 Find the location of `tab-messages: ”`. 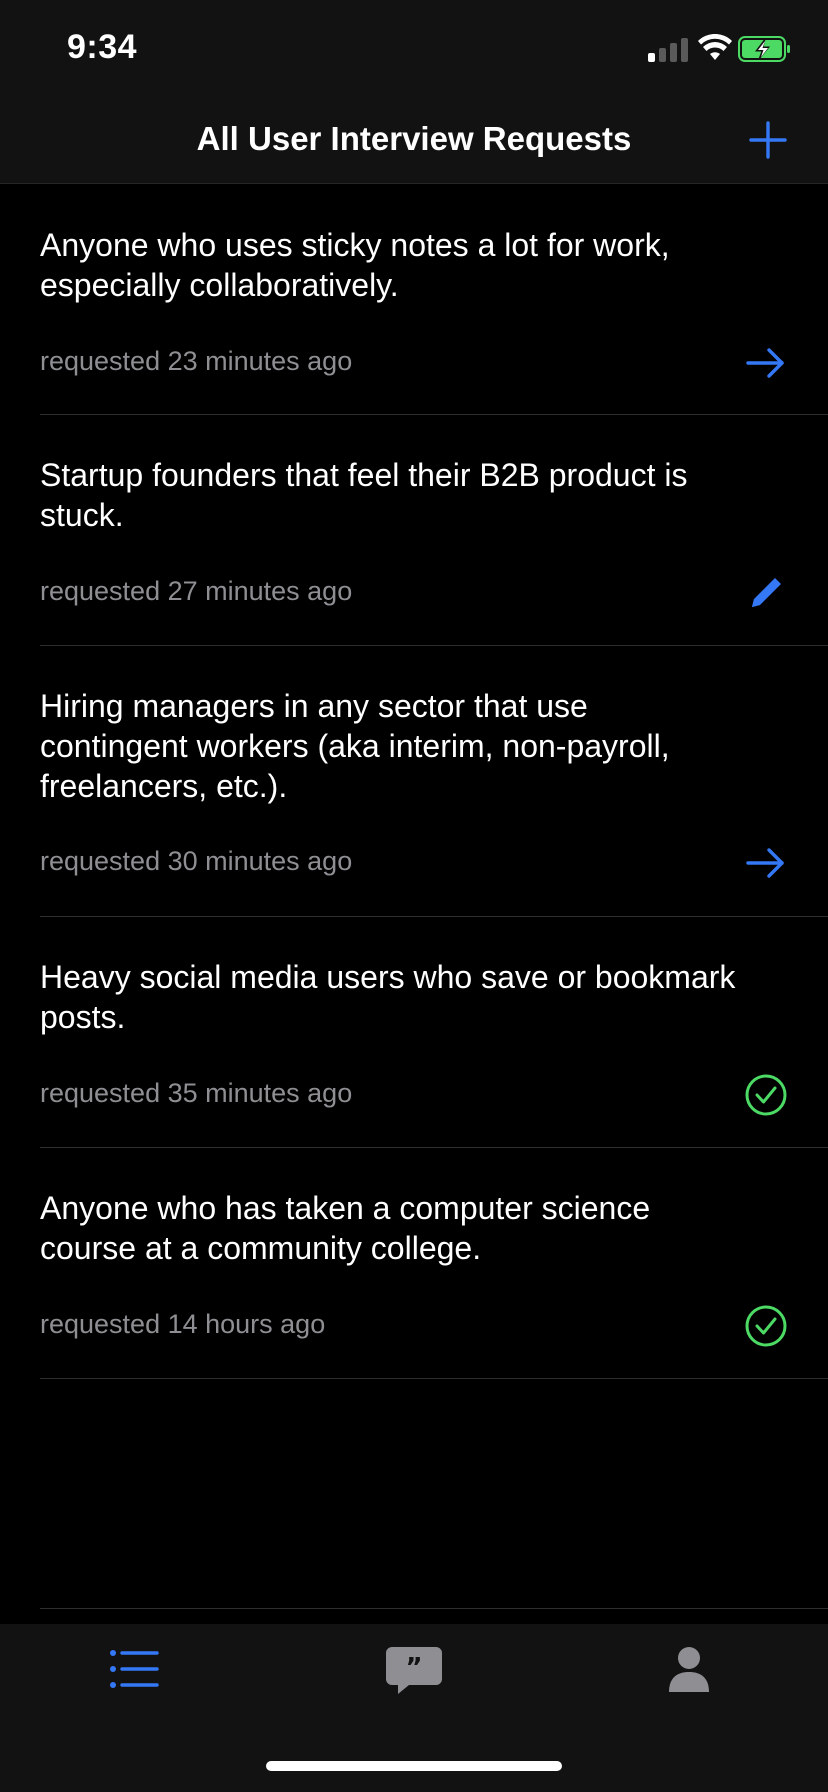

tab-messages: ” is located at coordinates (414, 1669).